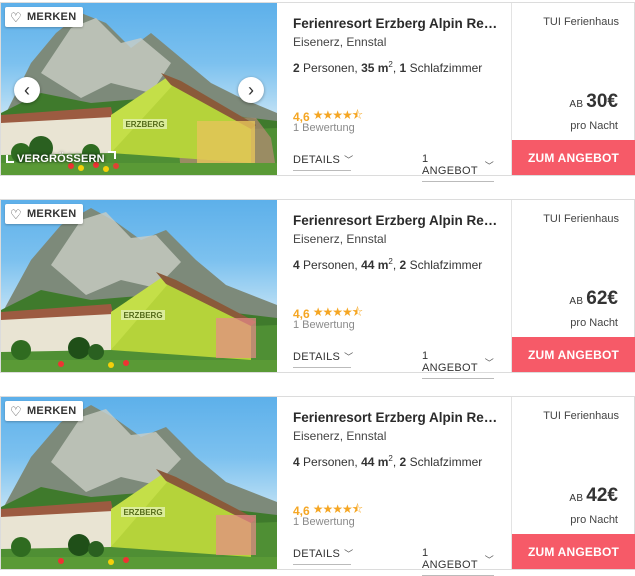 The height and width of the screenshot is (576, 635). I want to click on zoom-label: VERGRÖSSERN, so click(61, 159).